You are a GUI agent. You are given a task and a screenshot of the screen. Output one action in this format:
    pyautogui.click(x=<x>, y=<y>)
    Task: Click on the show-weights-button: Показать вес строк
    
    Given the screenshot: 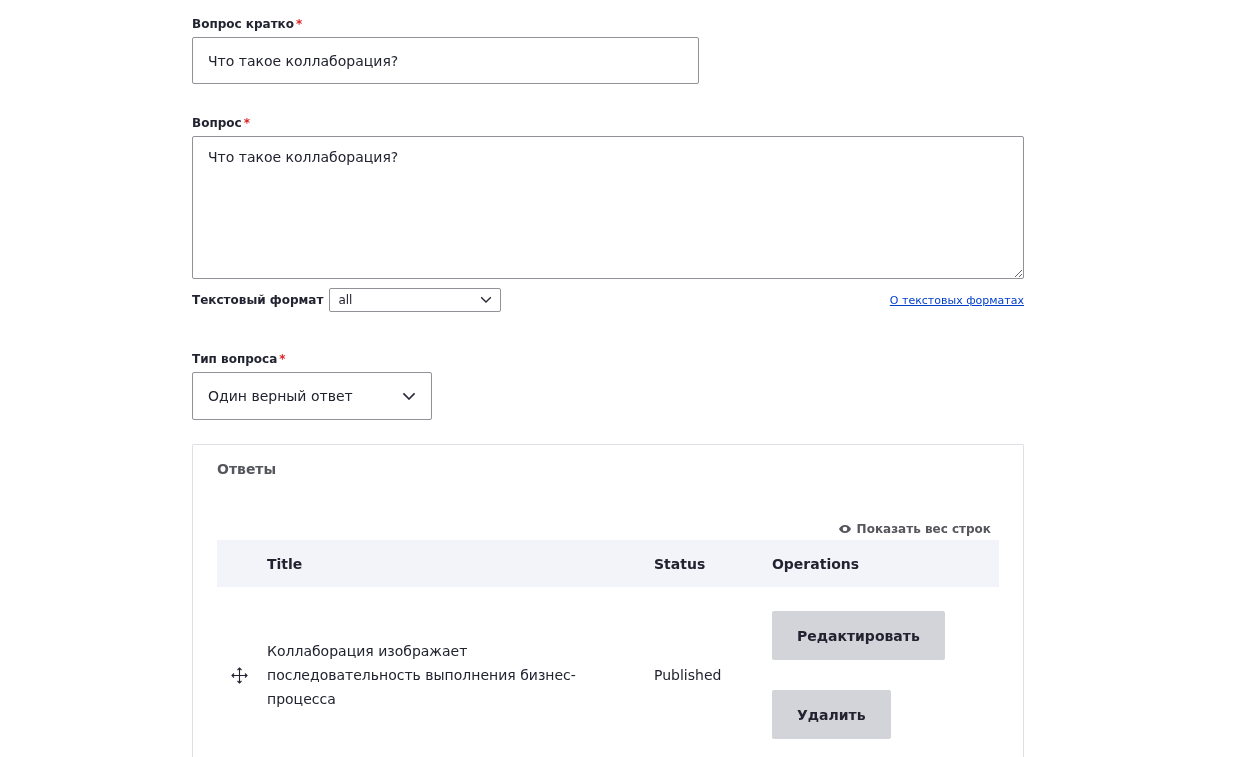 What is the action you would take?
    pyautogui.click(x=914, y=529)
    